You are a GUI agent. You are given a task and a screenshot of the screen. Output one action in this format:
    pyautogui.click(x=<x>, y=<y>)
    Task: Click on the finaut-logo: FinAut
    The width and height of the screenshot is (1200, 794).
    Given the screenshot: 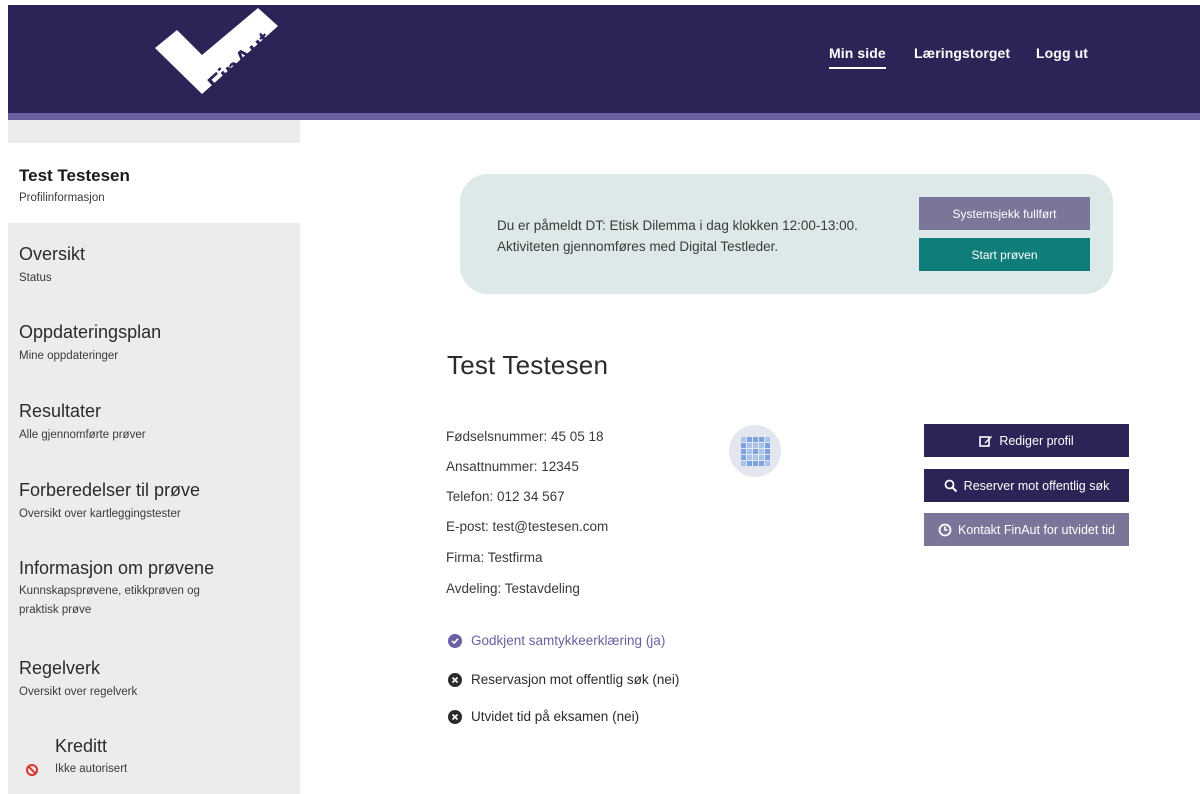 What is the action you would take?
    pyautogui.click(x=220, y=58)
    